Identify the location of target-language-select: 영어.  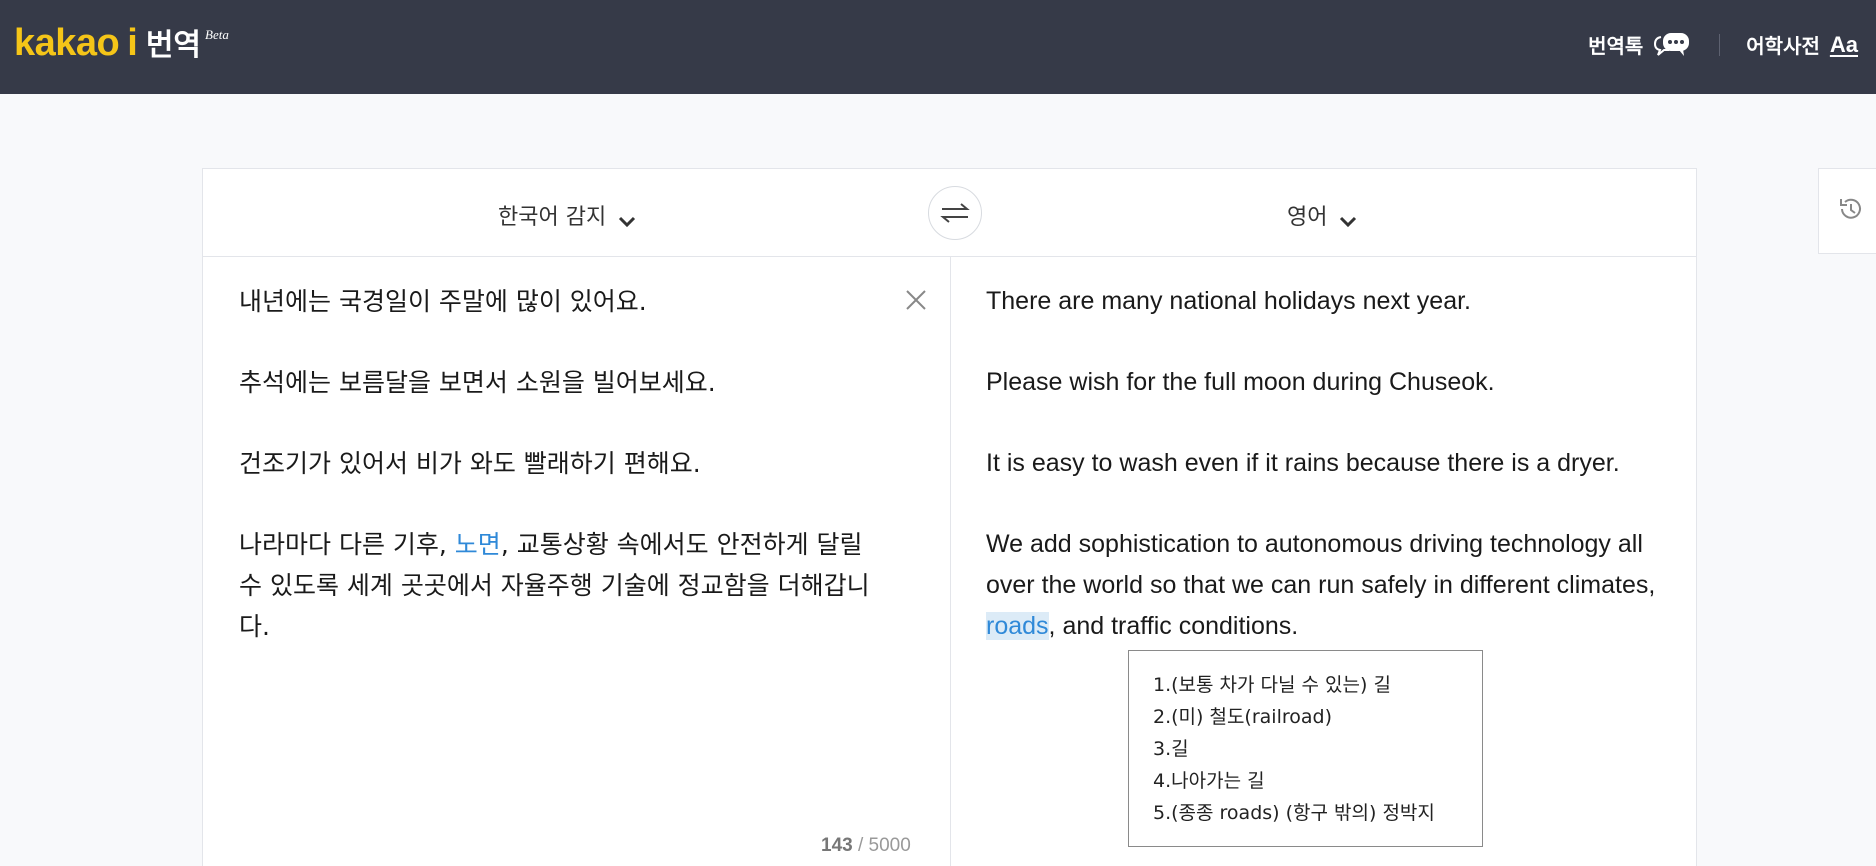
(1322, 215).